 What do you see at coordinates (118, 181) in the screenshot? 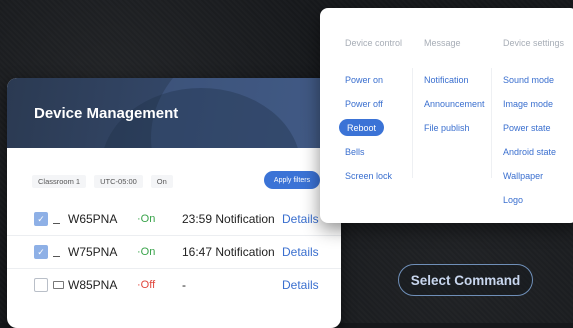
I see `filter-timezone: UTC-05:00` at bounding box center [118, 181].